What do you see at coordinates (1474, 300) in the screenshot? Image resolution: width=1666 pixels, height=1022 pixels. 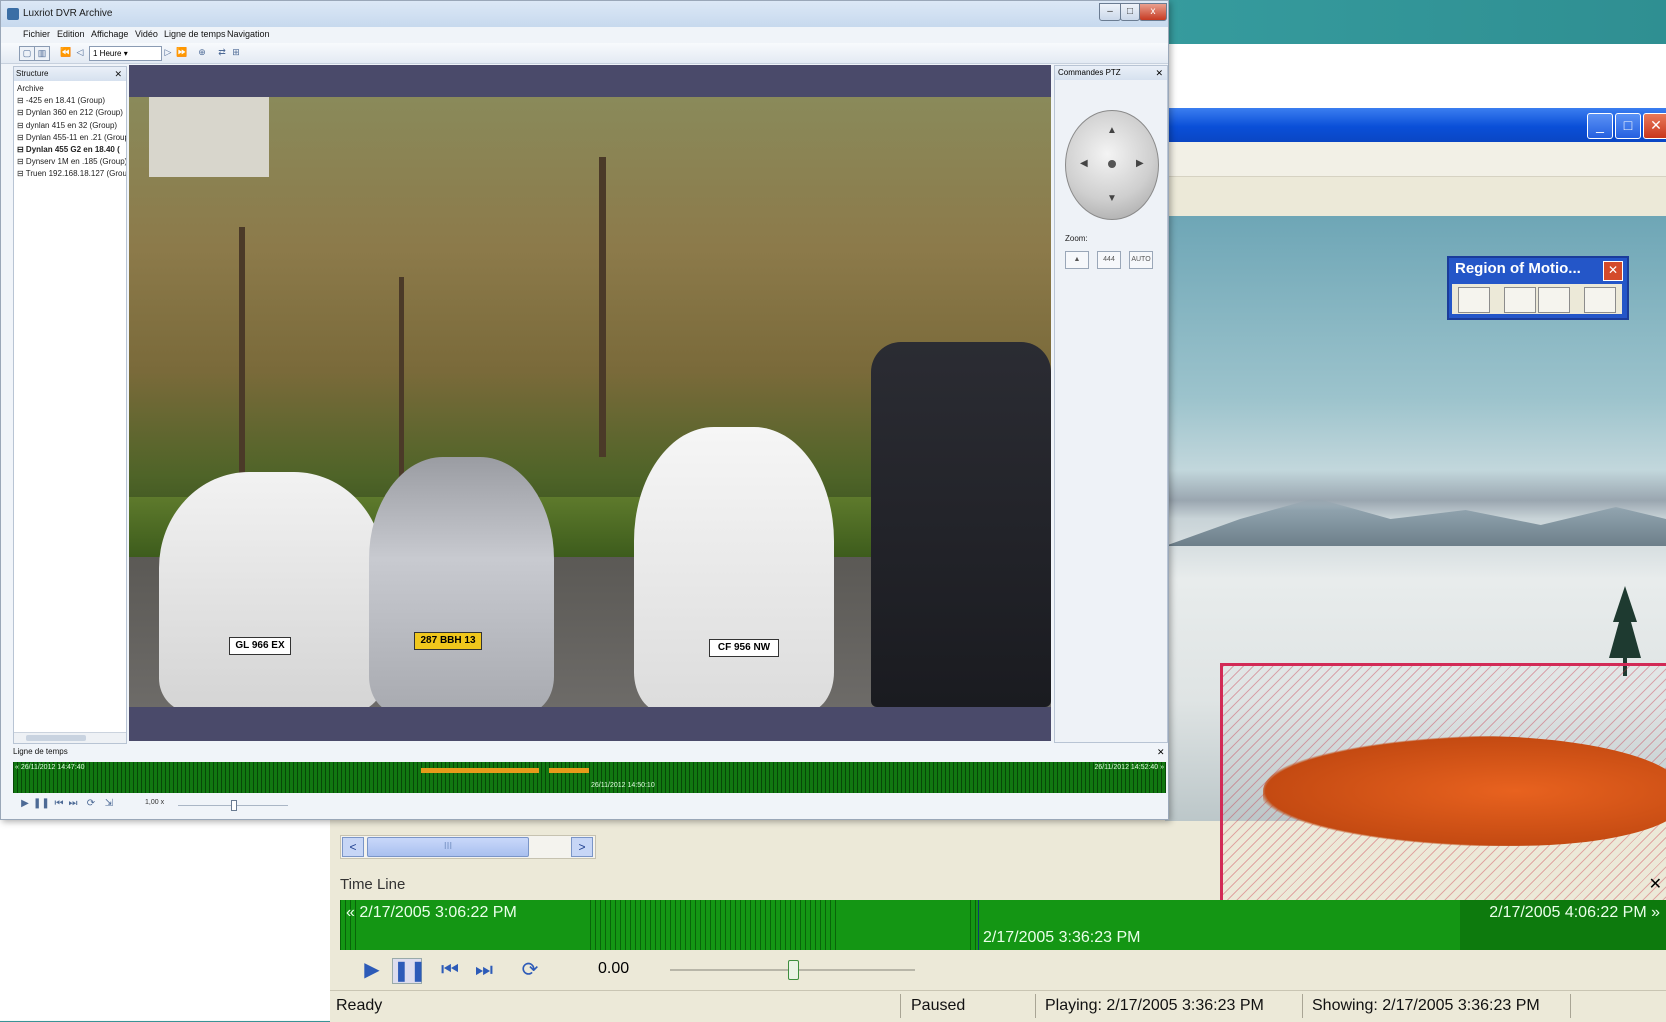 I see `select-region-icon` at bounding box center [1474, 300].